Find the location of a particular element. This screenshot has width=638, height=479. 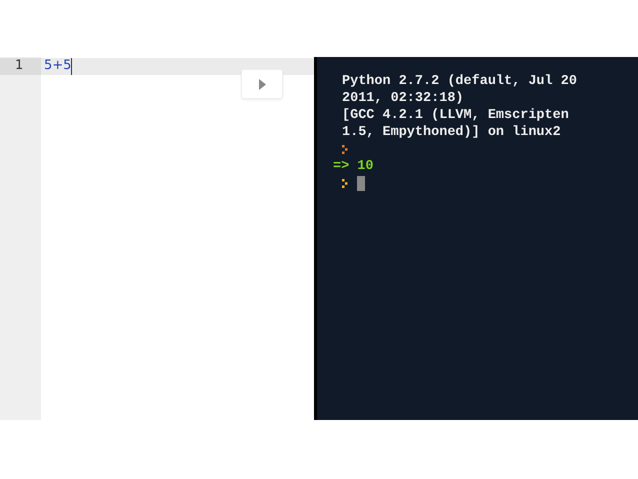

text-cursor is located at coordinates (361, 183).